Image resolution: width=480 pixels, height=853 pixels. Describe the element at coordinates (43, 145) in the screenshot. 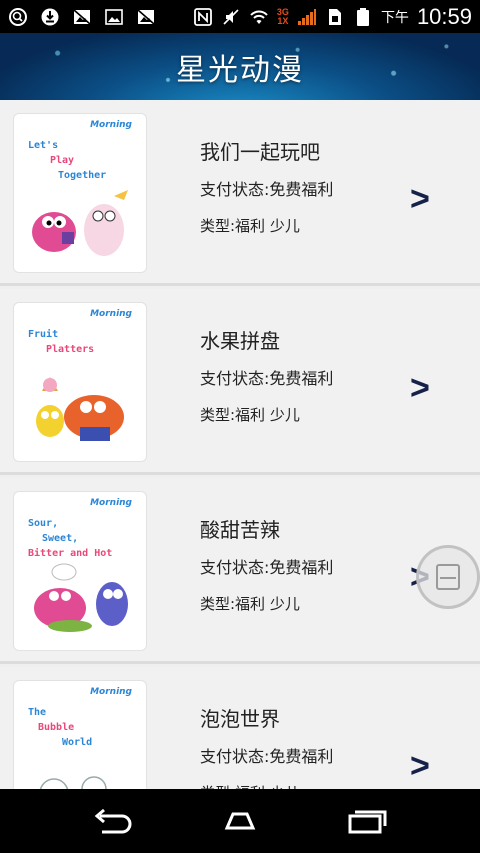

I see `cover-title-line: Let's` at that location.